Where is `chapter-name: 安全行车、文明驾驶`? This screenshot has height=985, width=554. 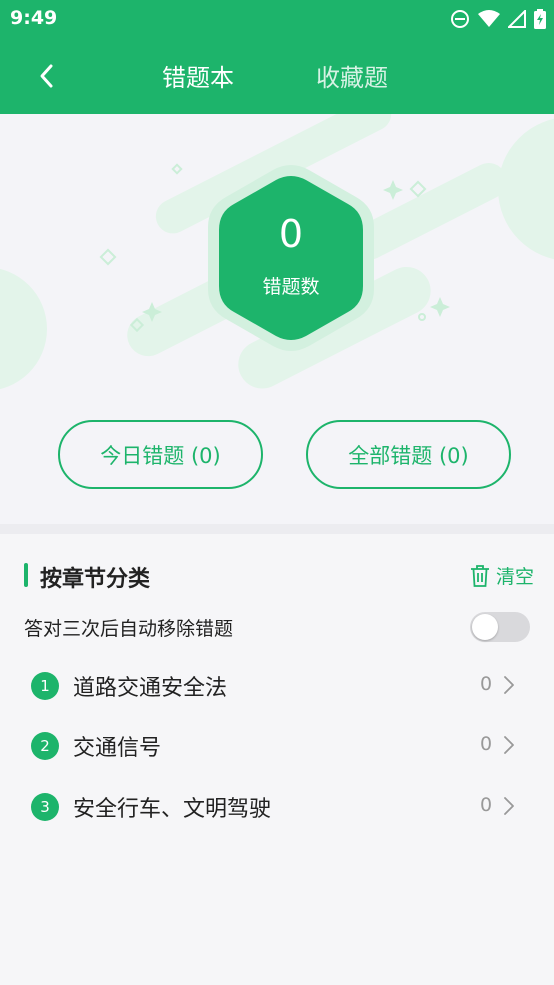 chapter-name: 安全行车、文明驾驶 is located at coordinates (172, 809).